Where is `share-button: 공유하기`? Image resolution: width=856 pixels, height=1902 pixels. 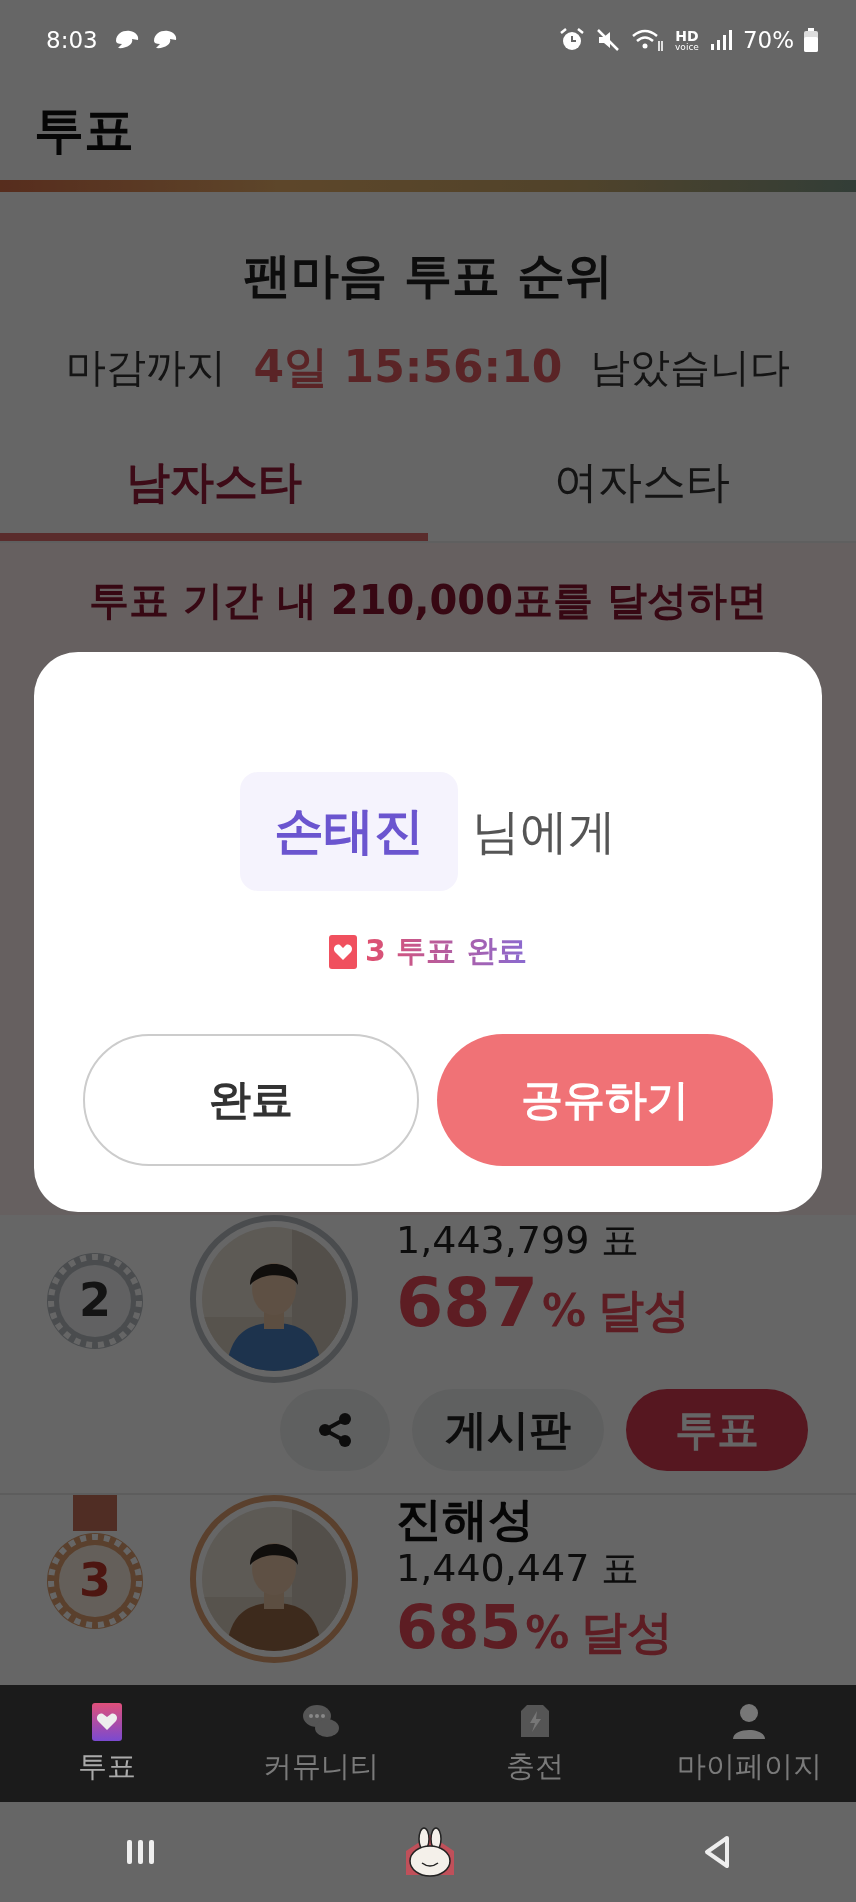 share-button: 공유하기 is located at coordinates (605, 1100).